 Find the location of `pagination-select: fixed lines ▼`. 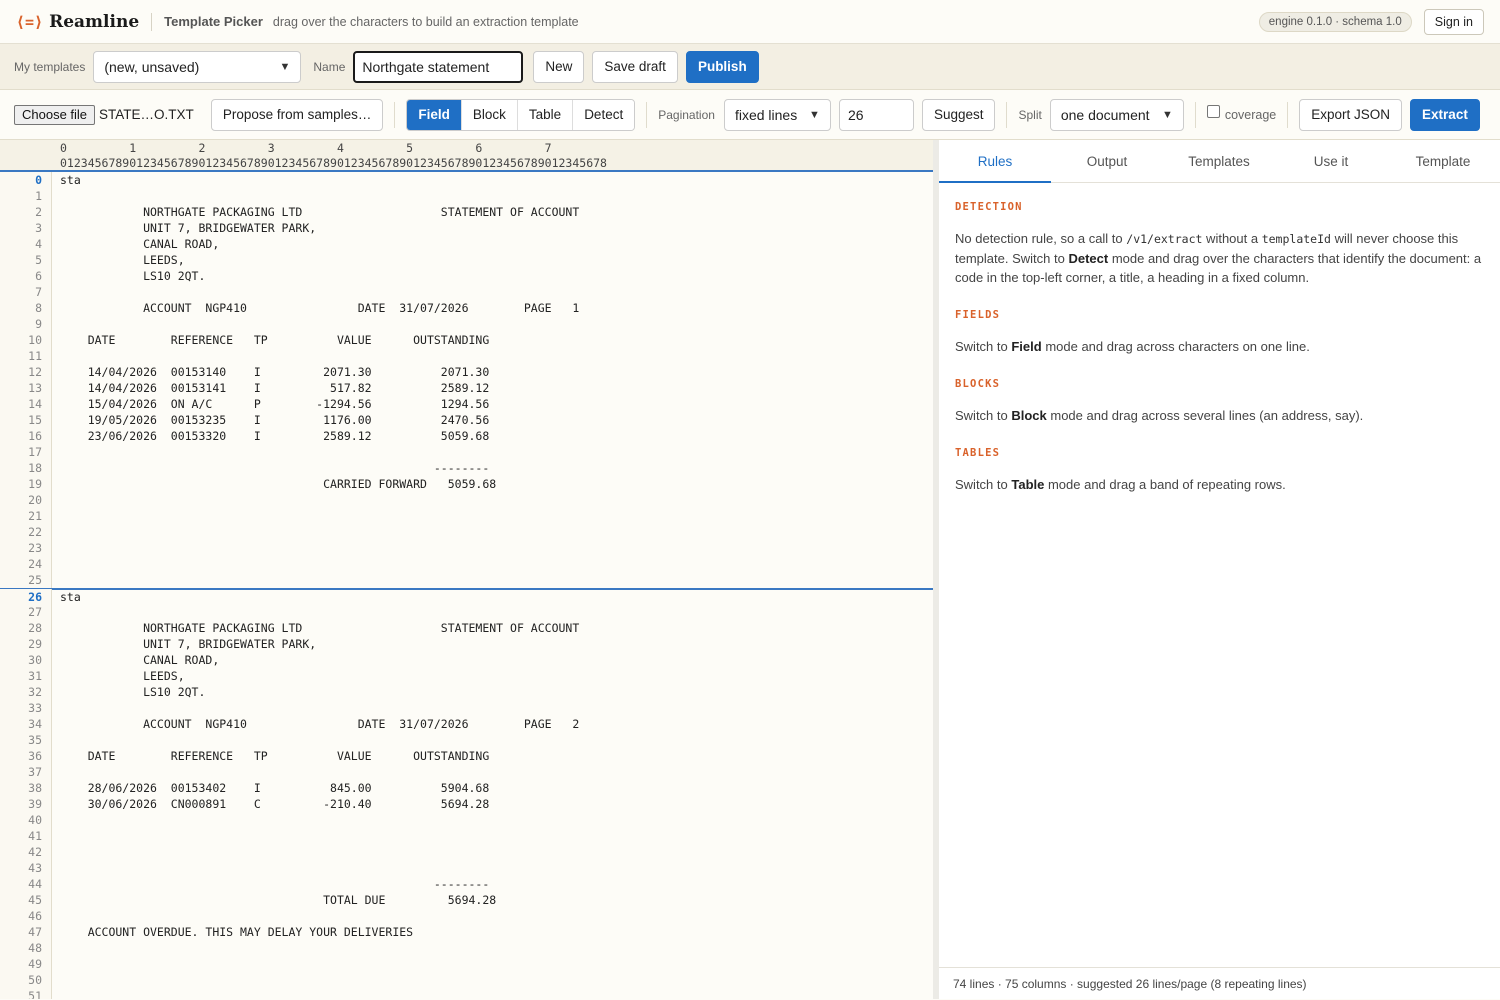

pagination-select: fixed lines ▼ is located at coordinates (777, 114).